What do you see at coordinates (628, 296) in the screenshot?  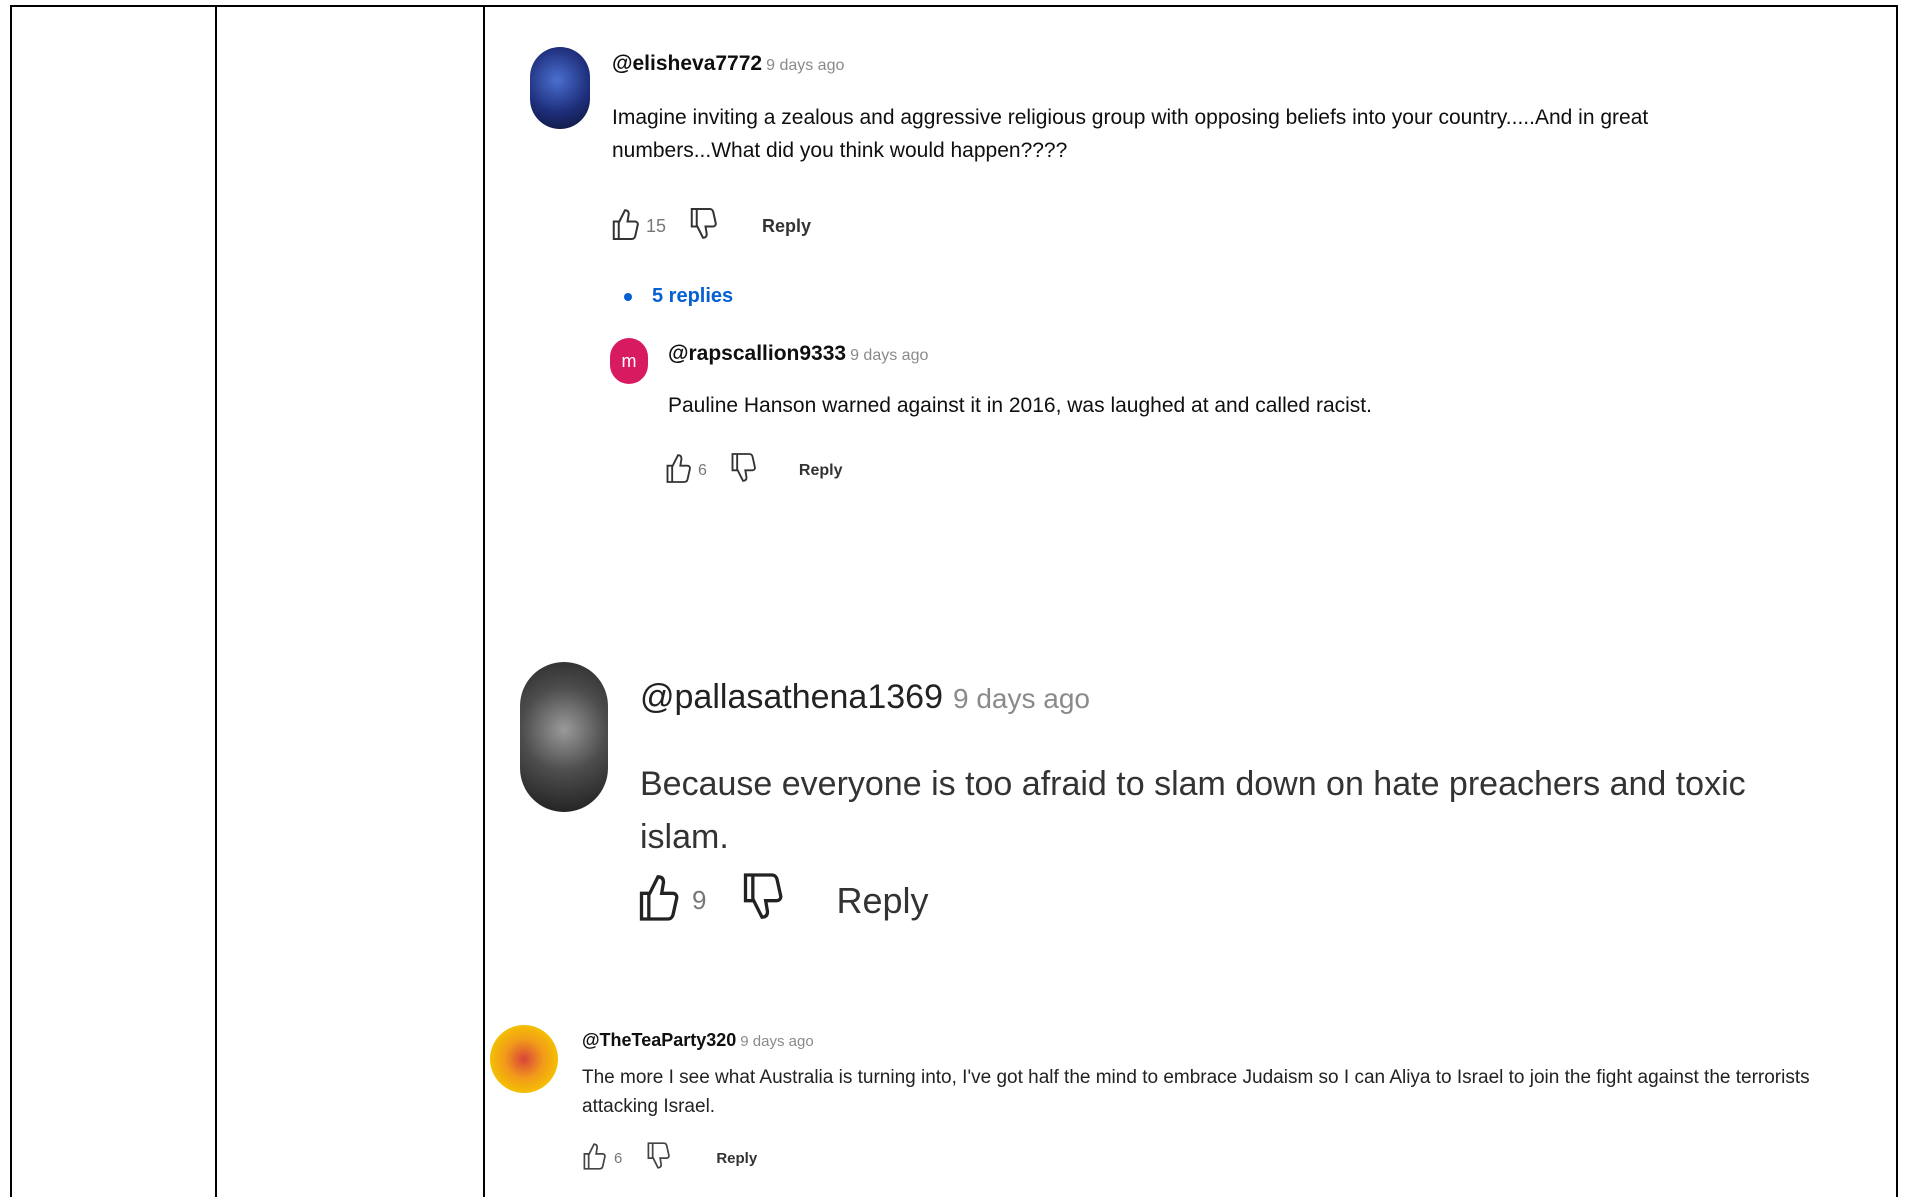 I see `expand-icon` at bounding box center [628, 296].